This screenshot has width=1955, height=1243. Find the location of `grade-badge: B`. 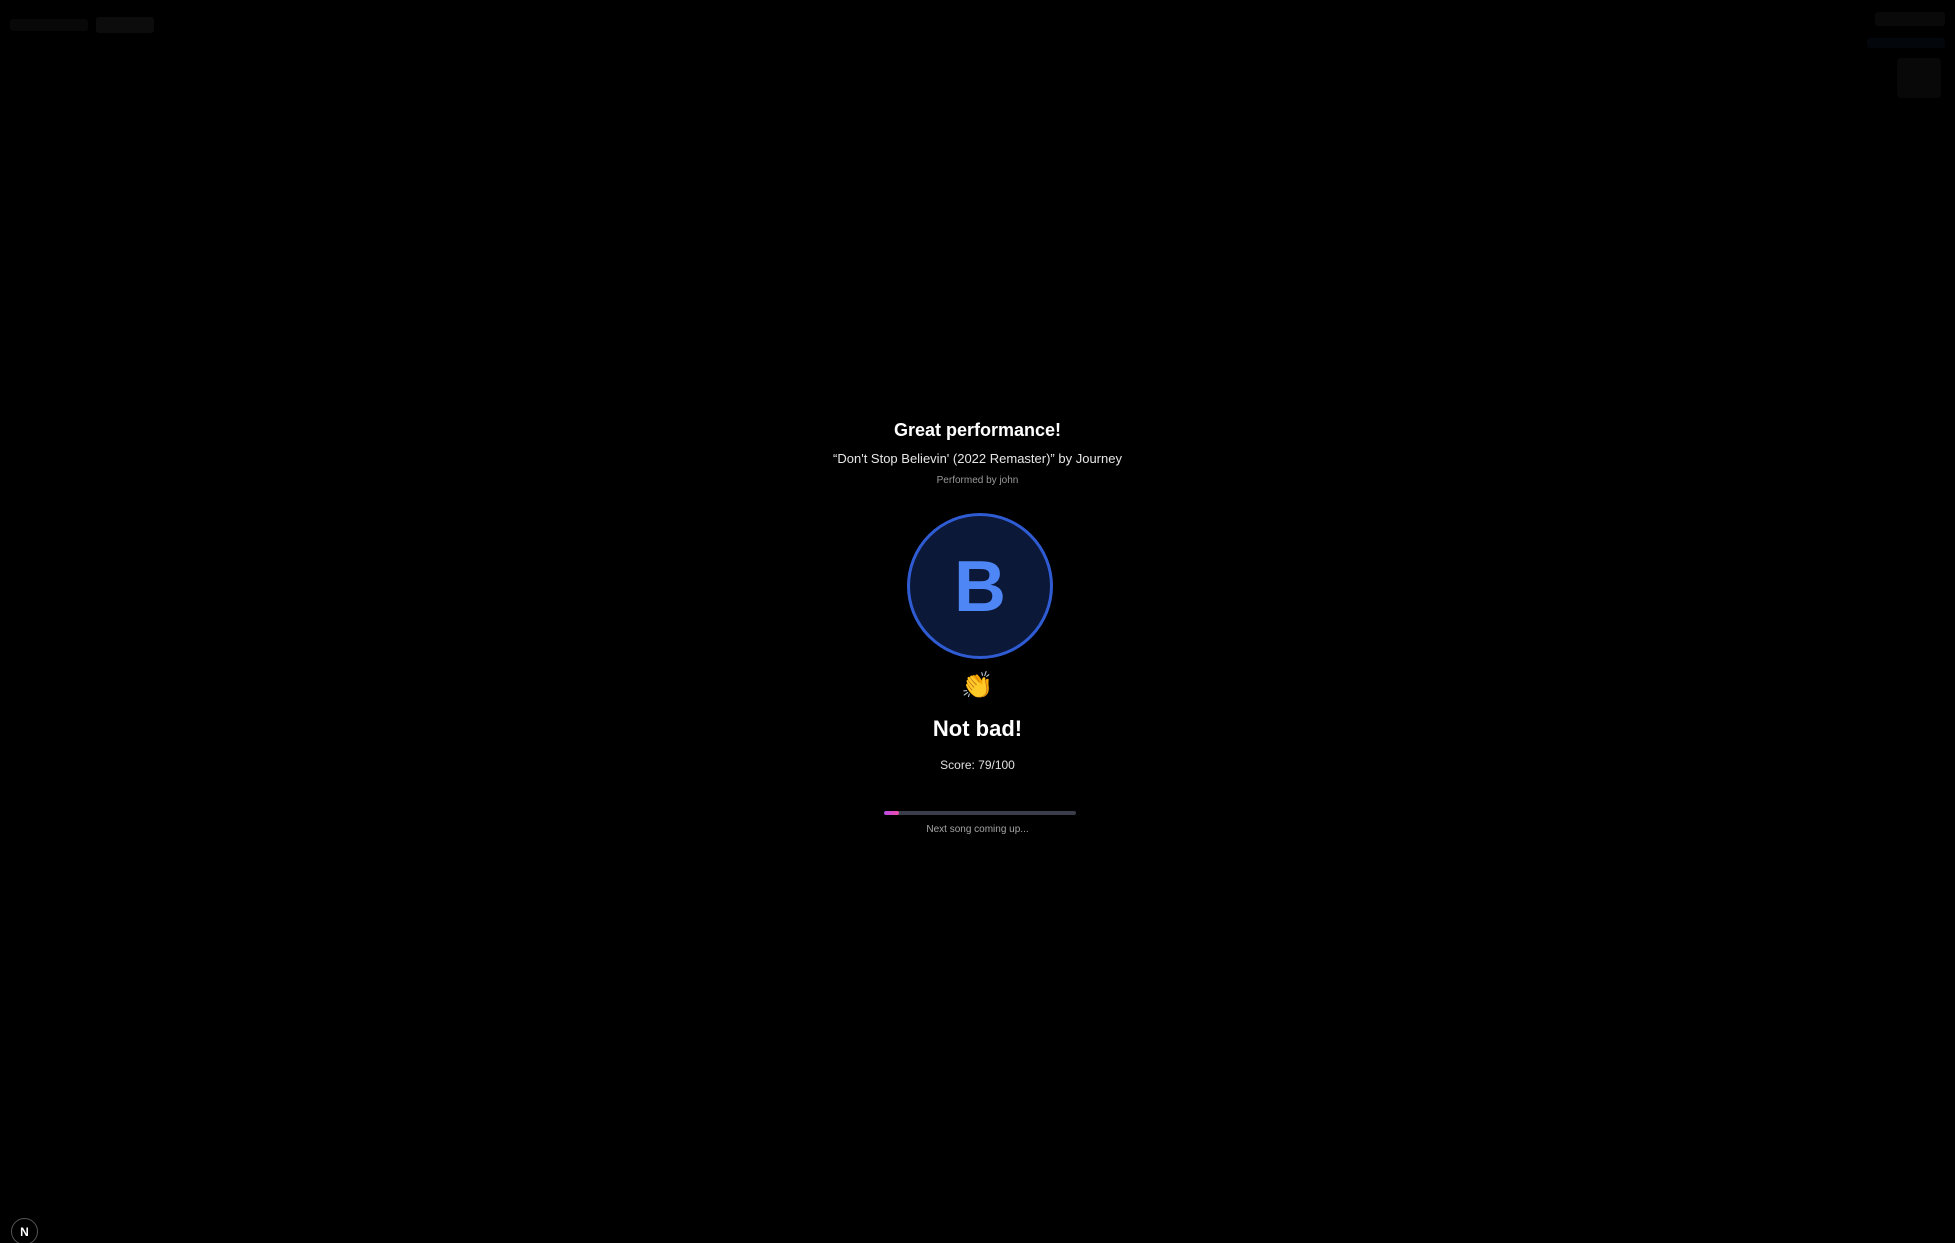

grade-badge: B is located at coordinates (980, 586).